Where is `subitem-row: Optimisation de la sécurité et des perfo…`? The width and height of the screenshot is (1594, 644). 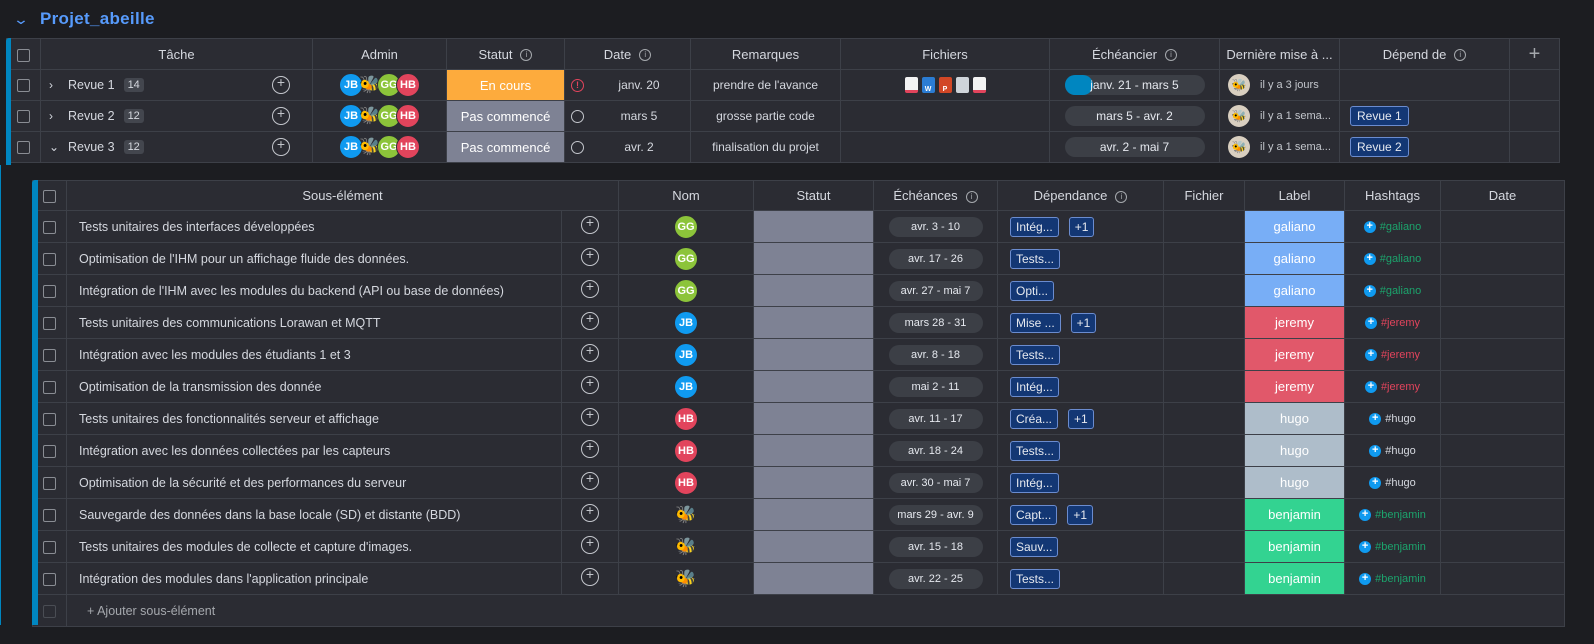 subitem-row: Optimisation de la sécurité et des perfo… is located at coordinates (798, 482).